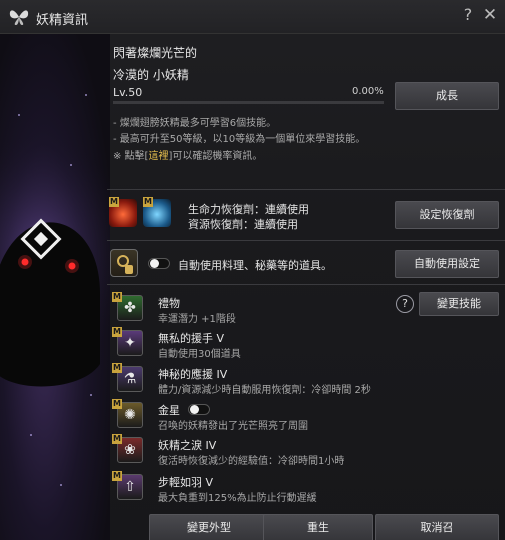 This screenshot has width=505, height=540. Describe the element at coordinates (191, 338) in the screenshot. I see `skill-name: 無私的援手 V` at that location.